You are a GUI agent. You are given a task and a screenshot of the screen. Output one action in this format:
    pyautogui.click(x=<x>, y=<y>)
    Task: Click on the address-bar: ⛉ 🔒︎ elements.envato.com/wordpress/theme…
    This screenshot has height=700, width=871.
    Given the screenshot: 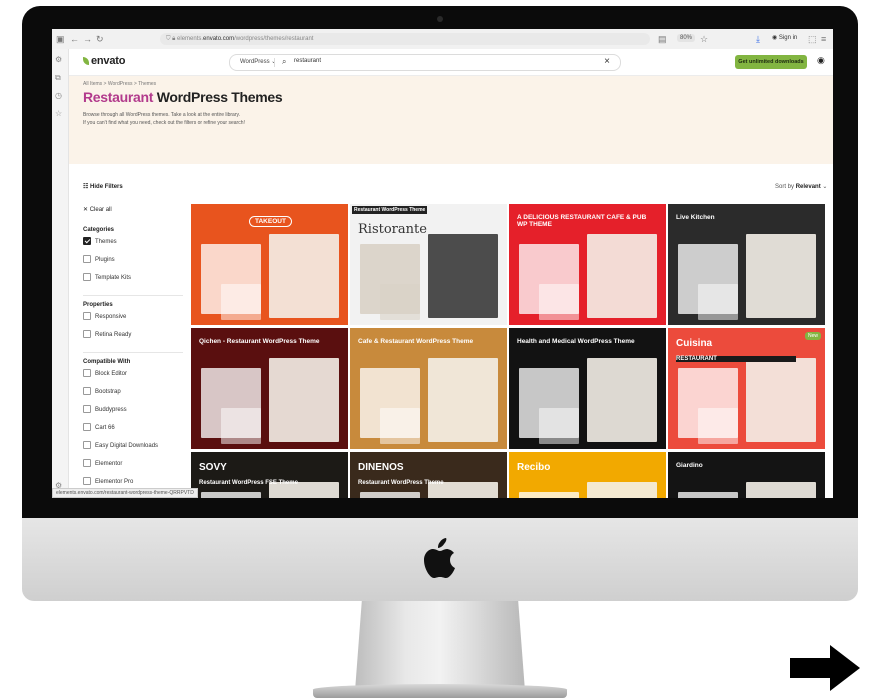 What is the action you would take?
    pyautogui.click(x=405, y=39)
    